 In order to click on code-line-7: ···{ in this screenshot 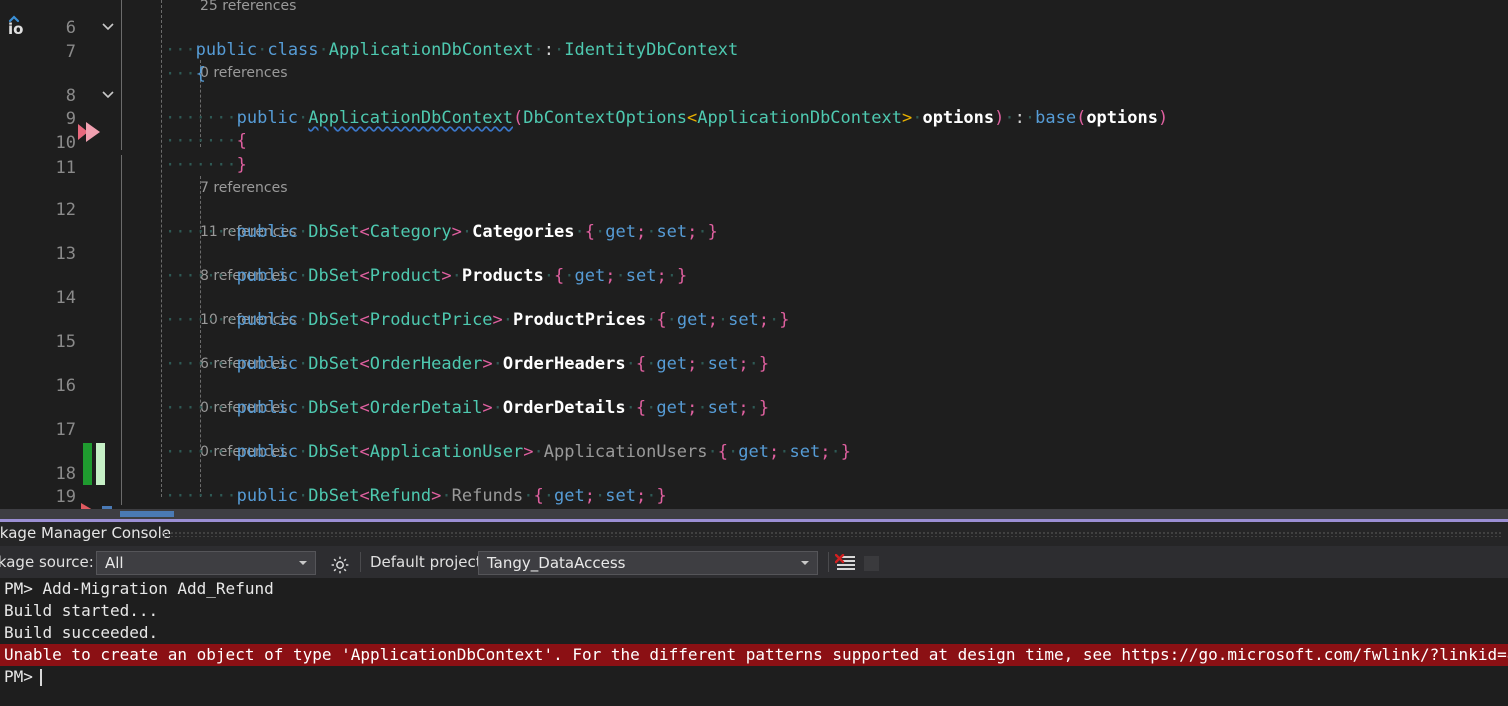, I will do `click(816, 62)`.